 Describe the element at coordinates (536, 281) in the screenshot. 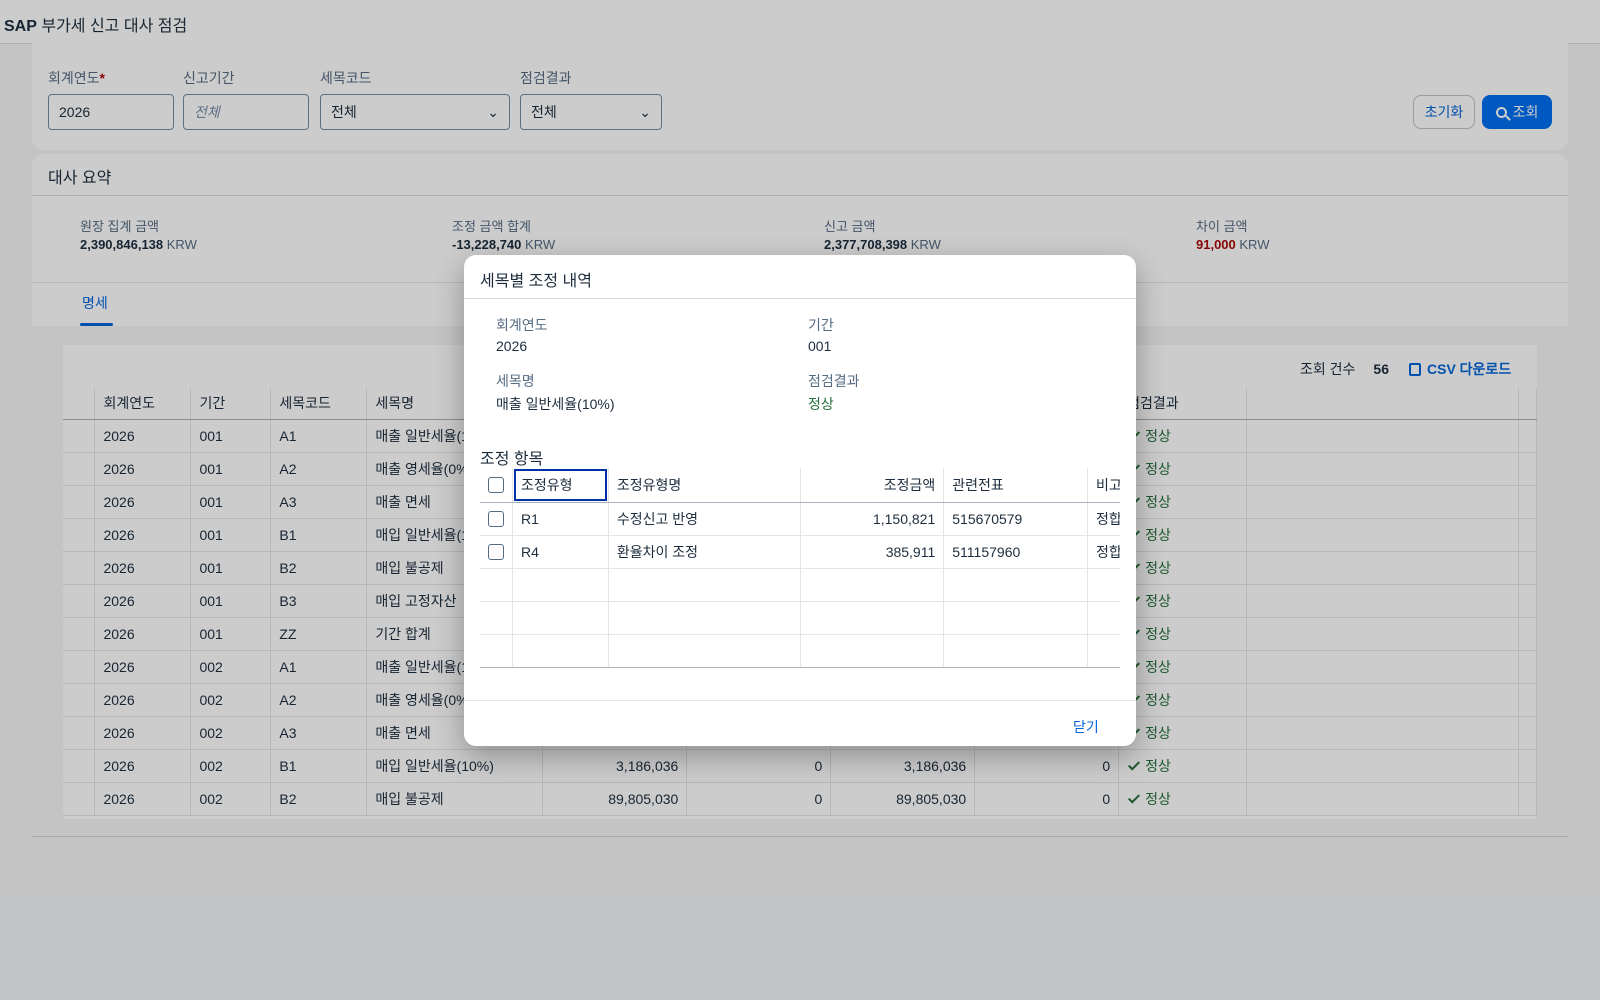

I see `dialog-title: 세목별 조정 내역` at that location.